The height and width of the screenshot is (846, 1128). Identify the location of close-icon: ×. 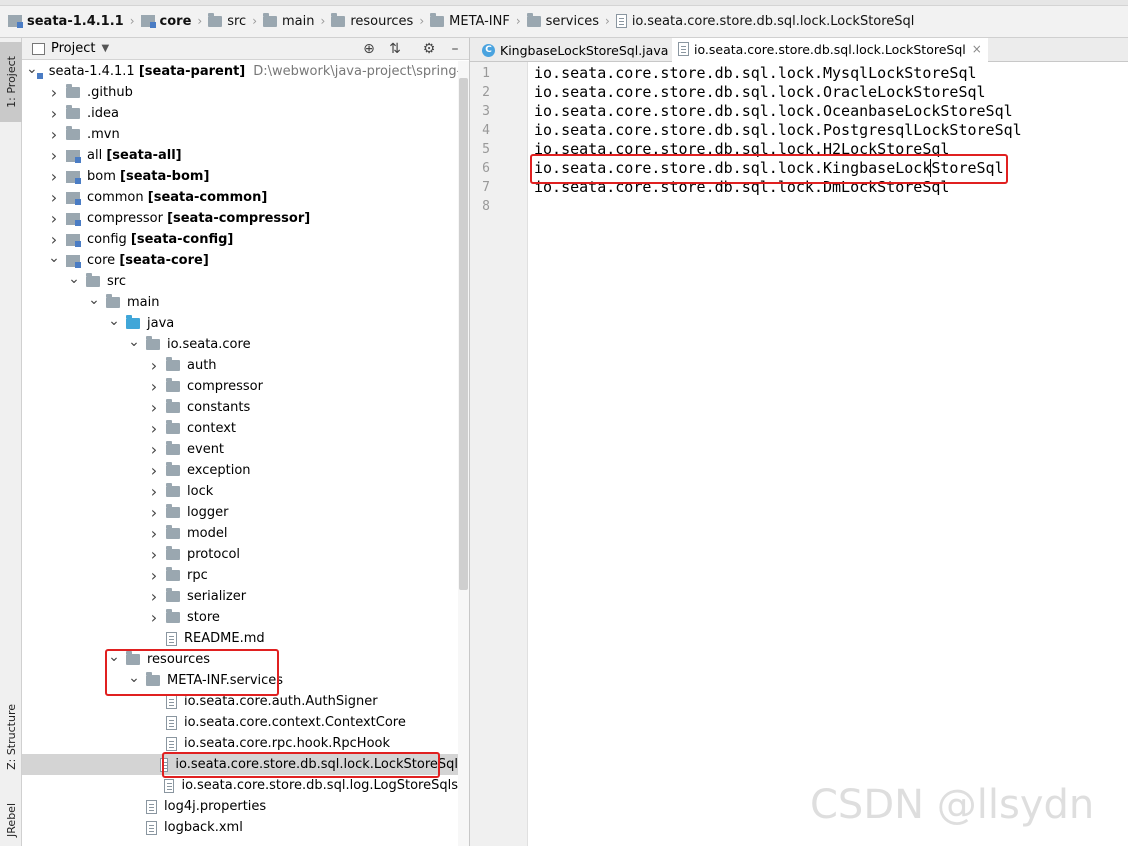
(977, 49).